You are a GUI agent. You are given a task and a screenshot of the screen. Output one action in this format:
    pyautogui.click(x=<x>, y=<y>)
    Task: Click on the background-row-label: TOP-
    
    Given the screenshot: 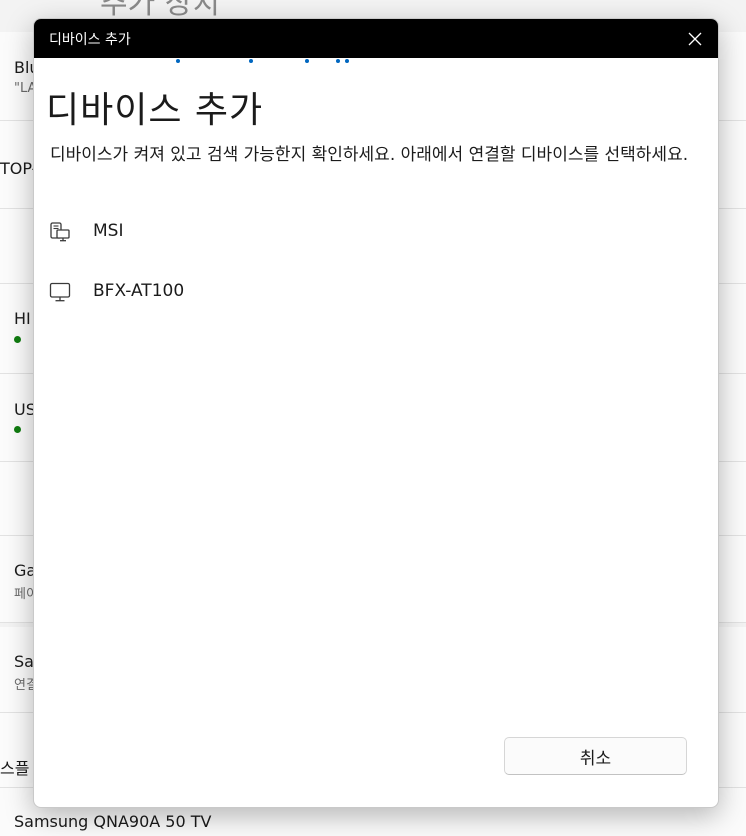 What is the action you would take?
    pyautogui.click(x=19, y=168)
    